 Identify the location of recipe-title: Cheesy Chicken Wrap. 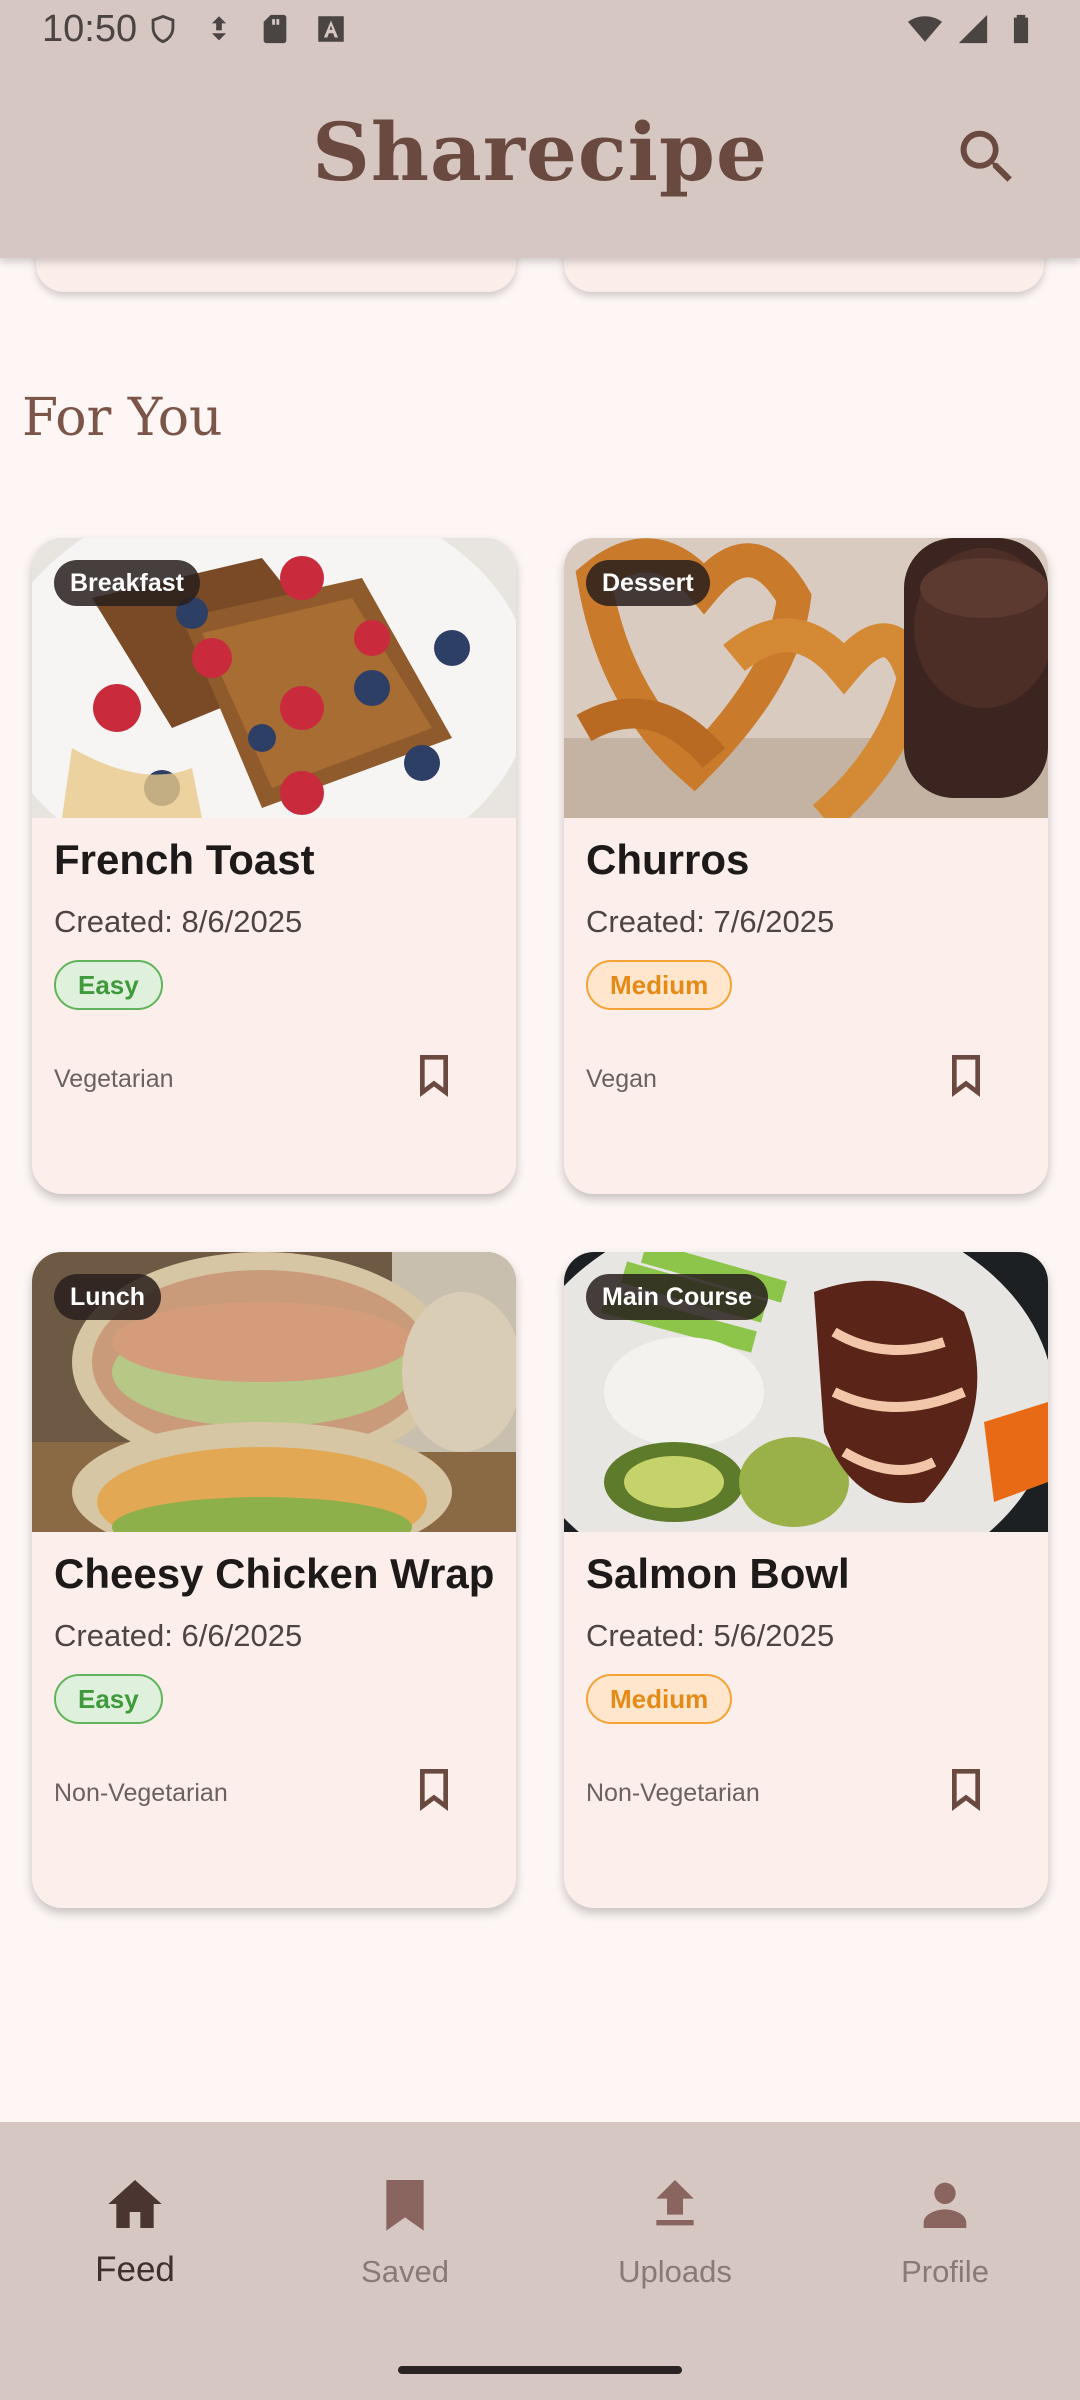
(274, 1573).